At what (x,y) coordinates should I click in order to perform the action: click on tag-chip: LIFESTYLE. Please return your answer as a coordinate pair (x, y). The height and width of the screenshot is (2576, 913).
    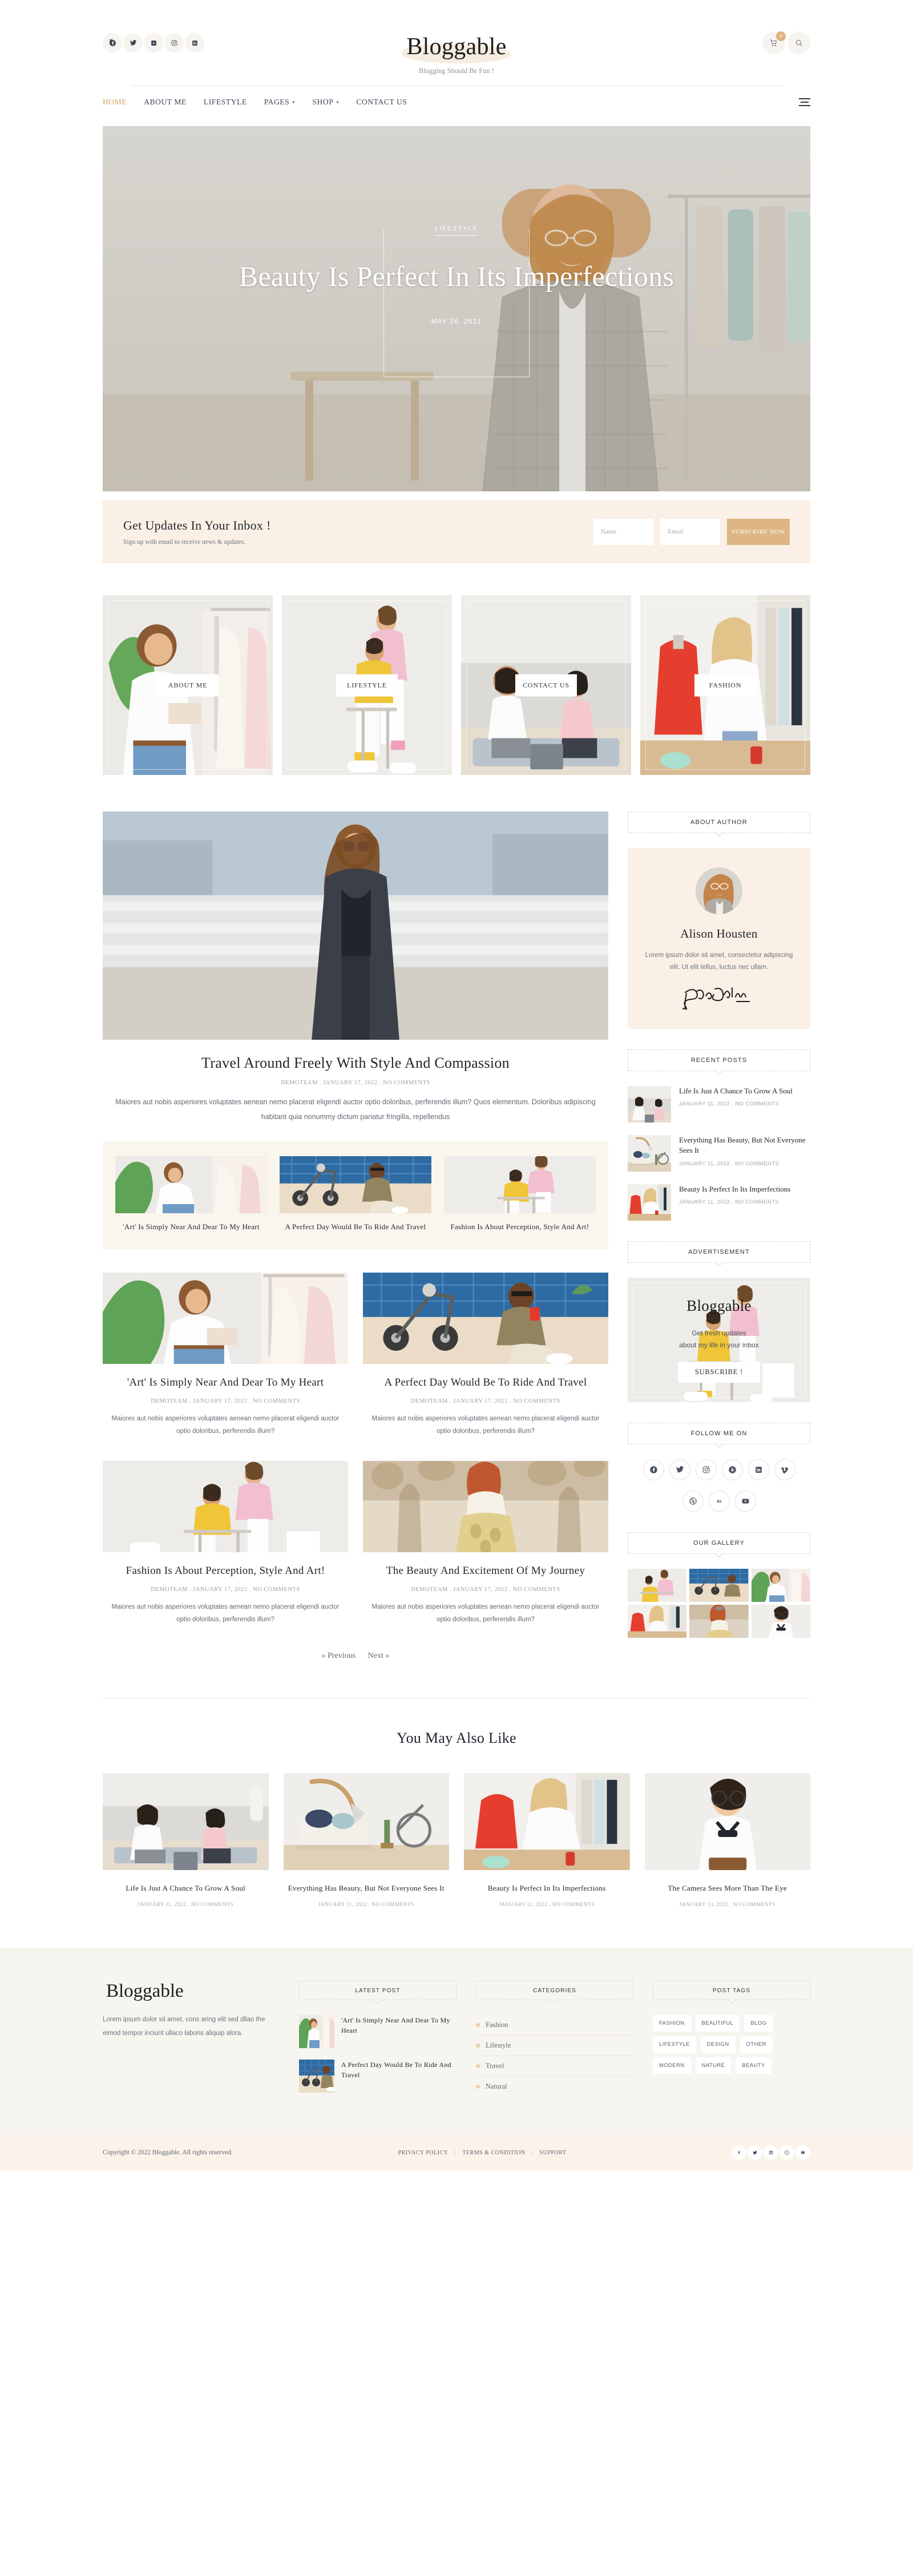
    Looking at the image, I should click on (674, 2044).